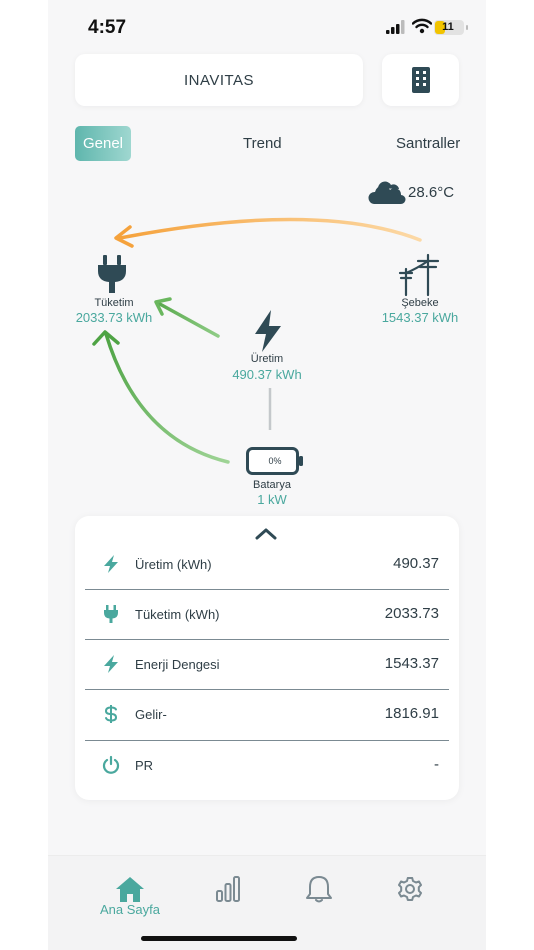  Describe the element at coordinates (420, 317) in the screenshot. I see `grid-value: 1543.37 kWh` at that location.